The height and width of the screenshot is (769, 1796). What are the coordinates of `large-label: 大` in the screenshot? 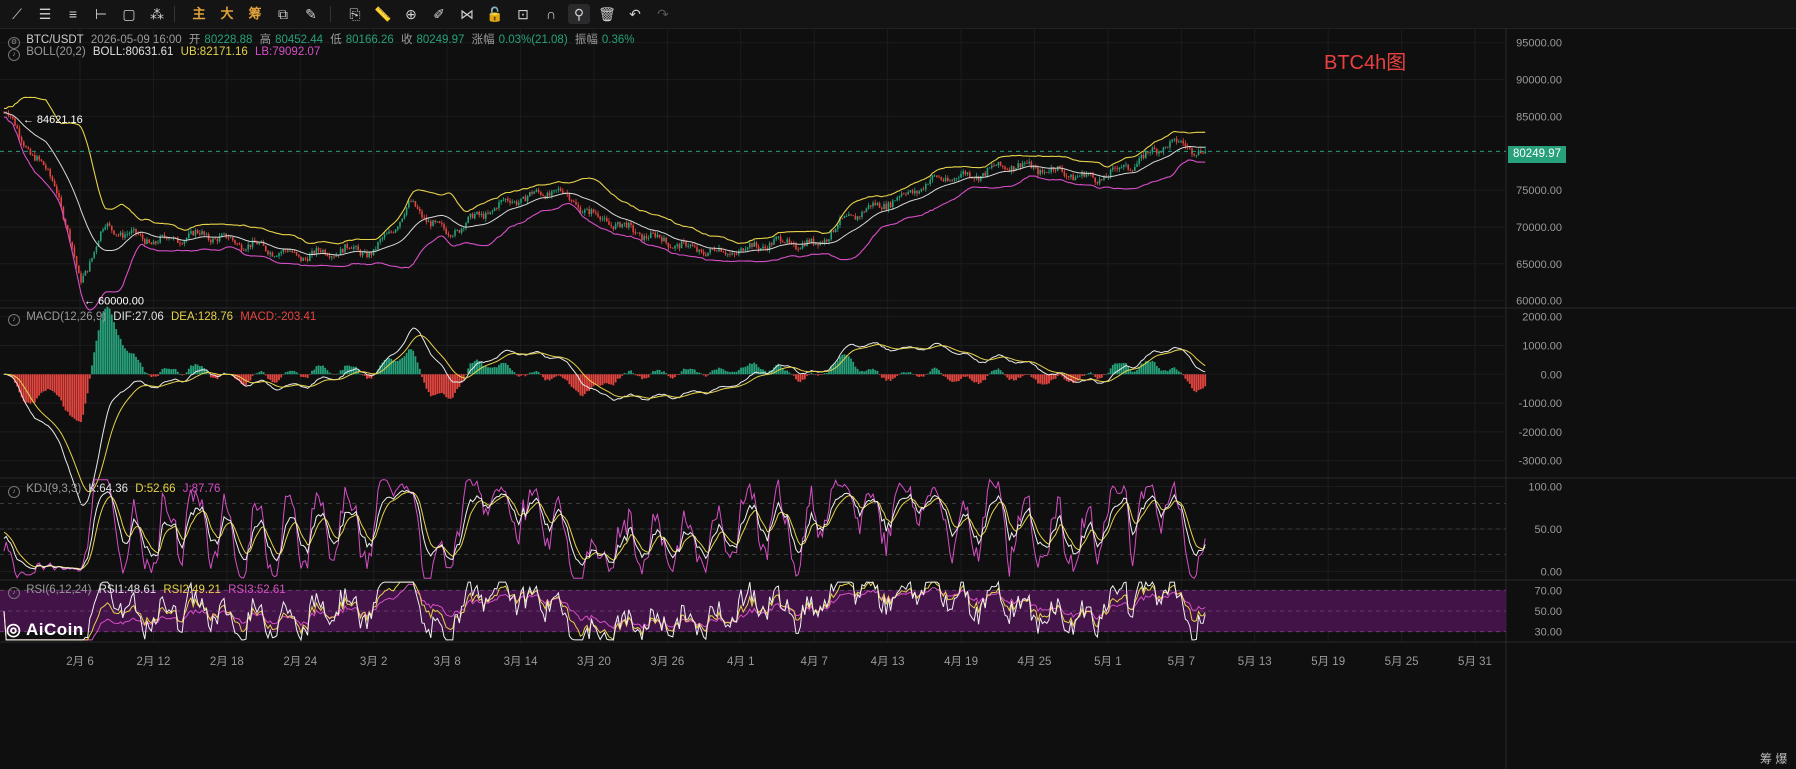 It's located at (227, 14).